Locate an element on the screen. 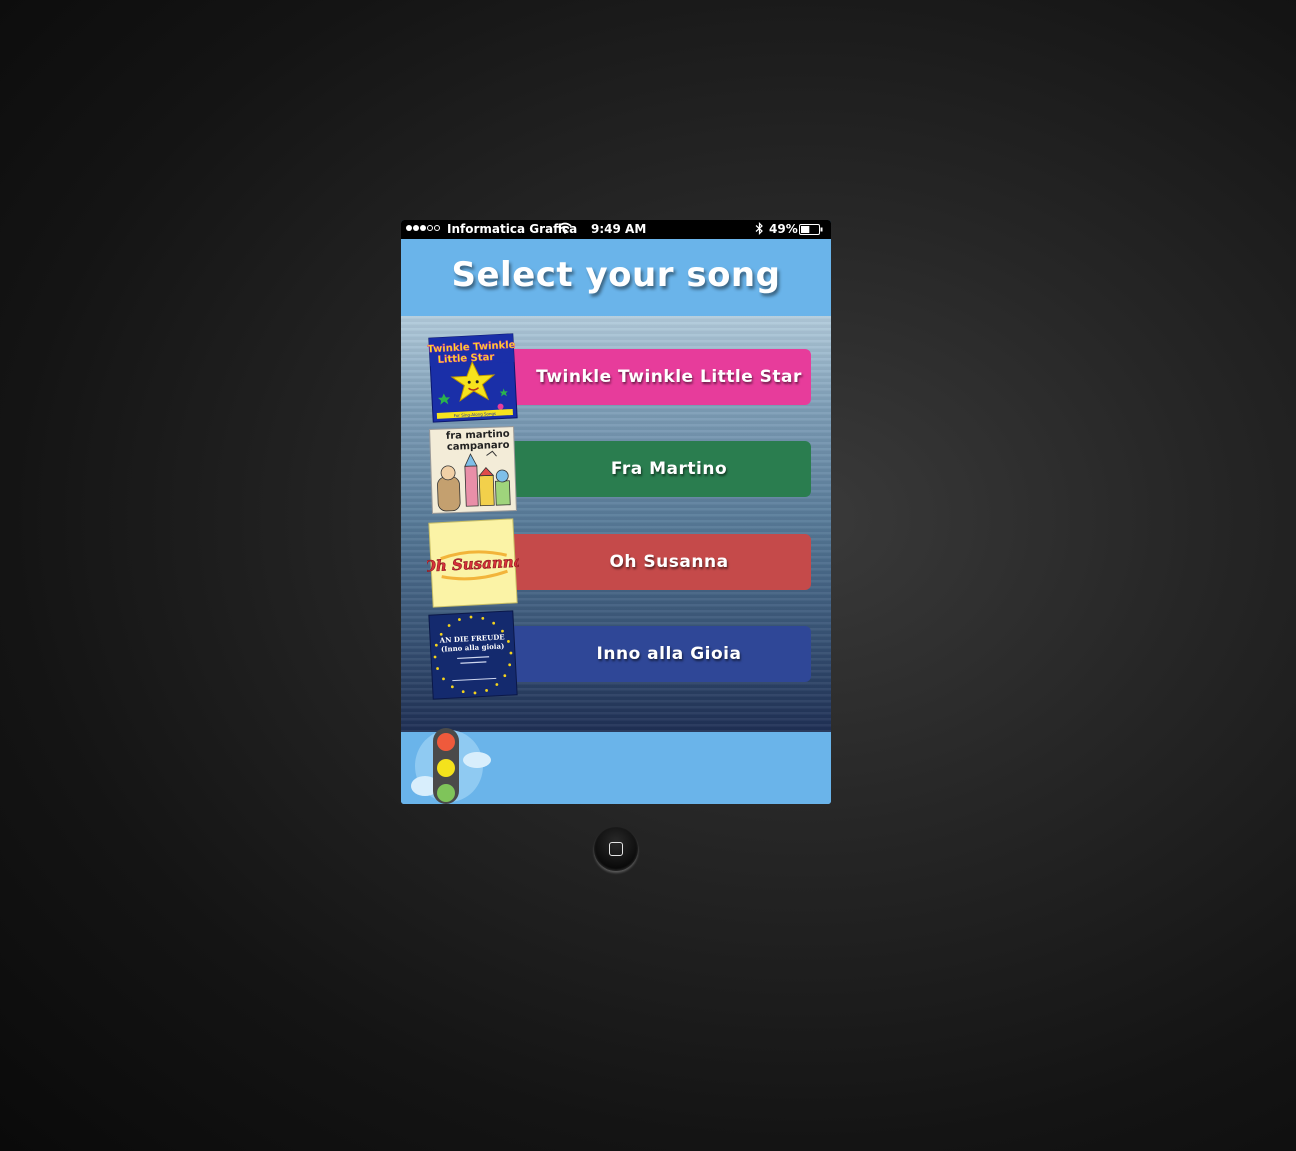 This screenshot has width=1296, height=1151. status-bar: Informatica Grafica 9:49 AM 49% is located at coordinates (616, 229).